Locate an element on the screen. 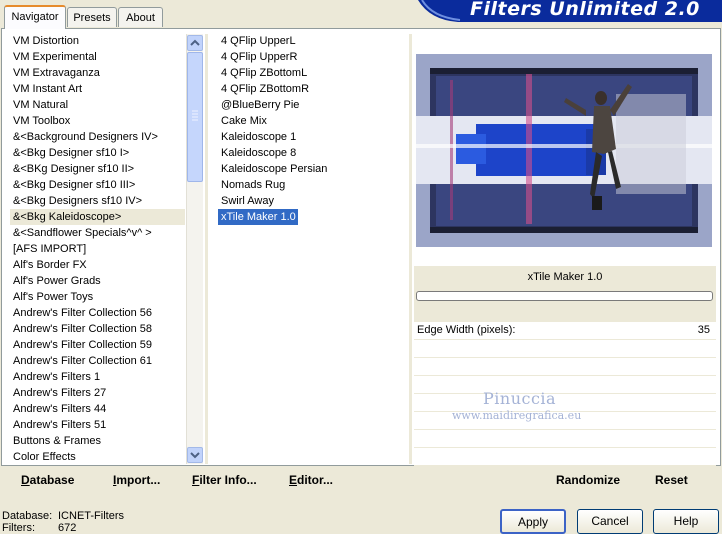  parameter-row: Edge Width (pixels): 35 is located at coordinates (565, 331).